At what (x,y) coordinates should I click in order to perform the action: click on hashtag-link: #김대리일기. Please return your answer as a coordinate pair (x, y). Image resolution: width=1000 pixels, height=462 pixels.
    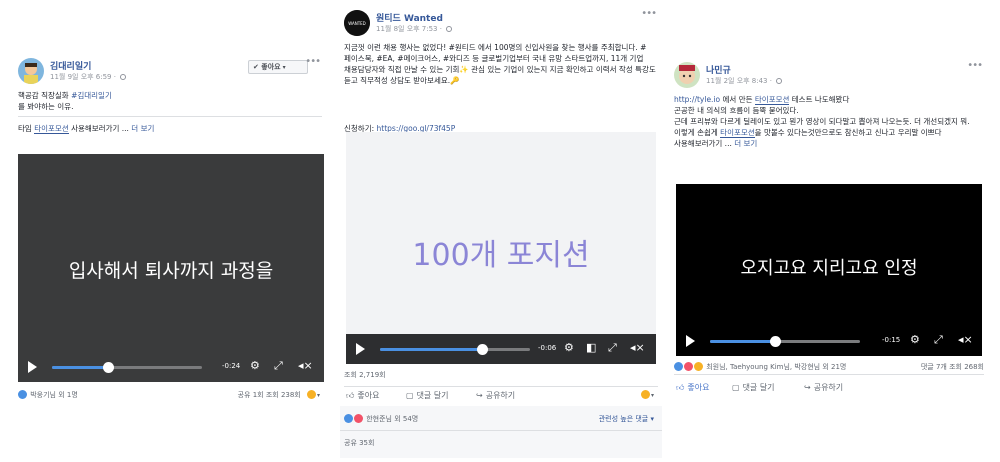
    Looking at the image, I should click on (91, 95).